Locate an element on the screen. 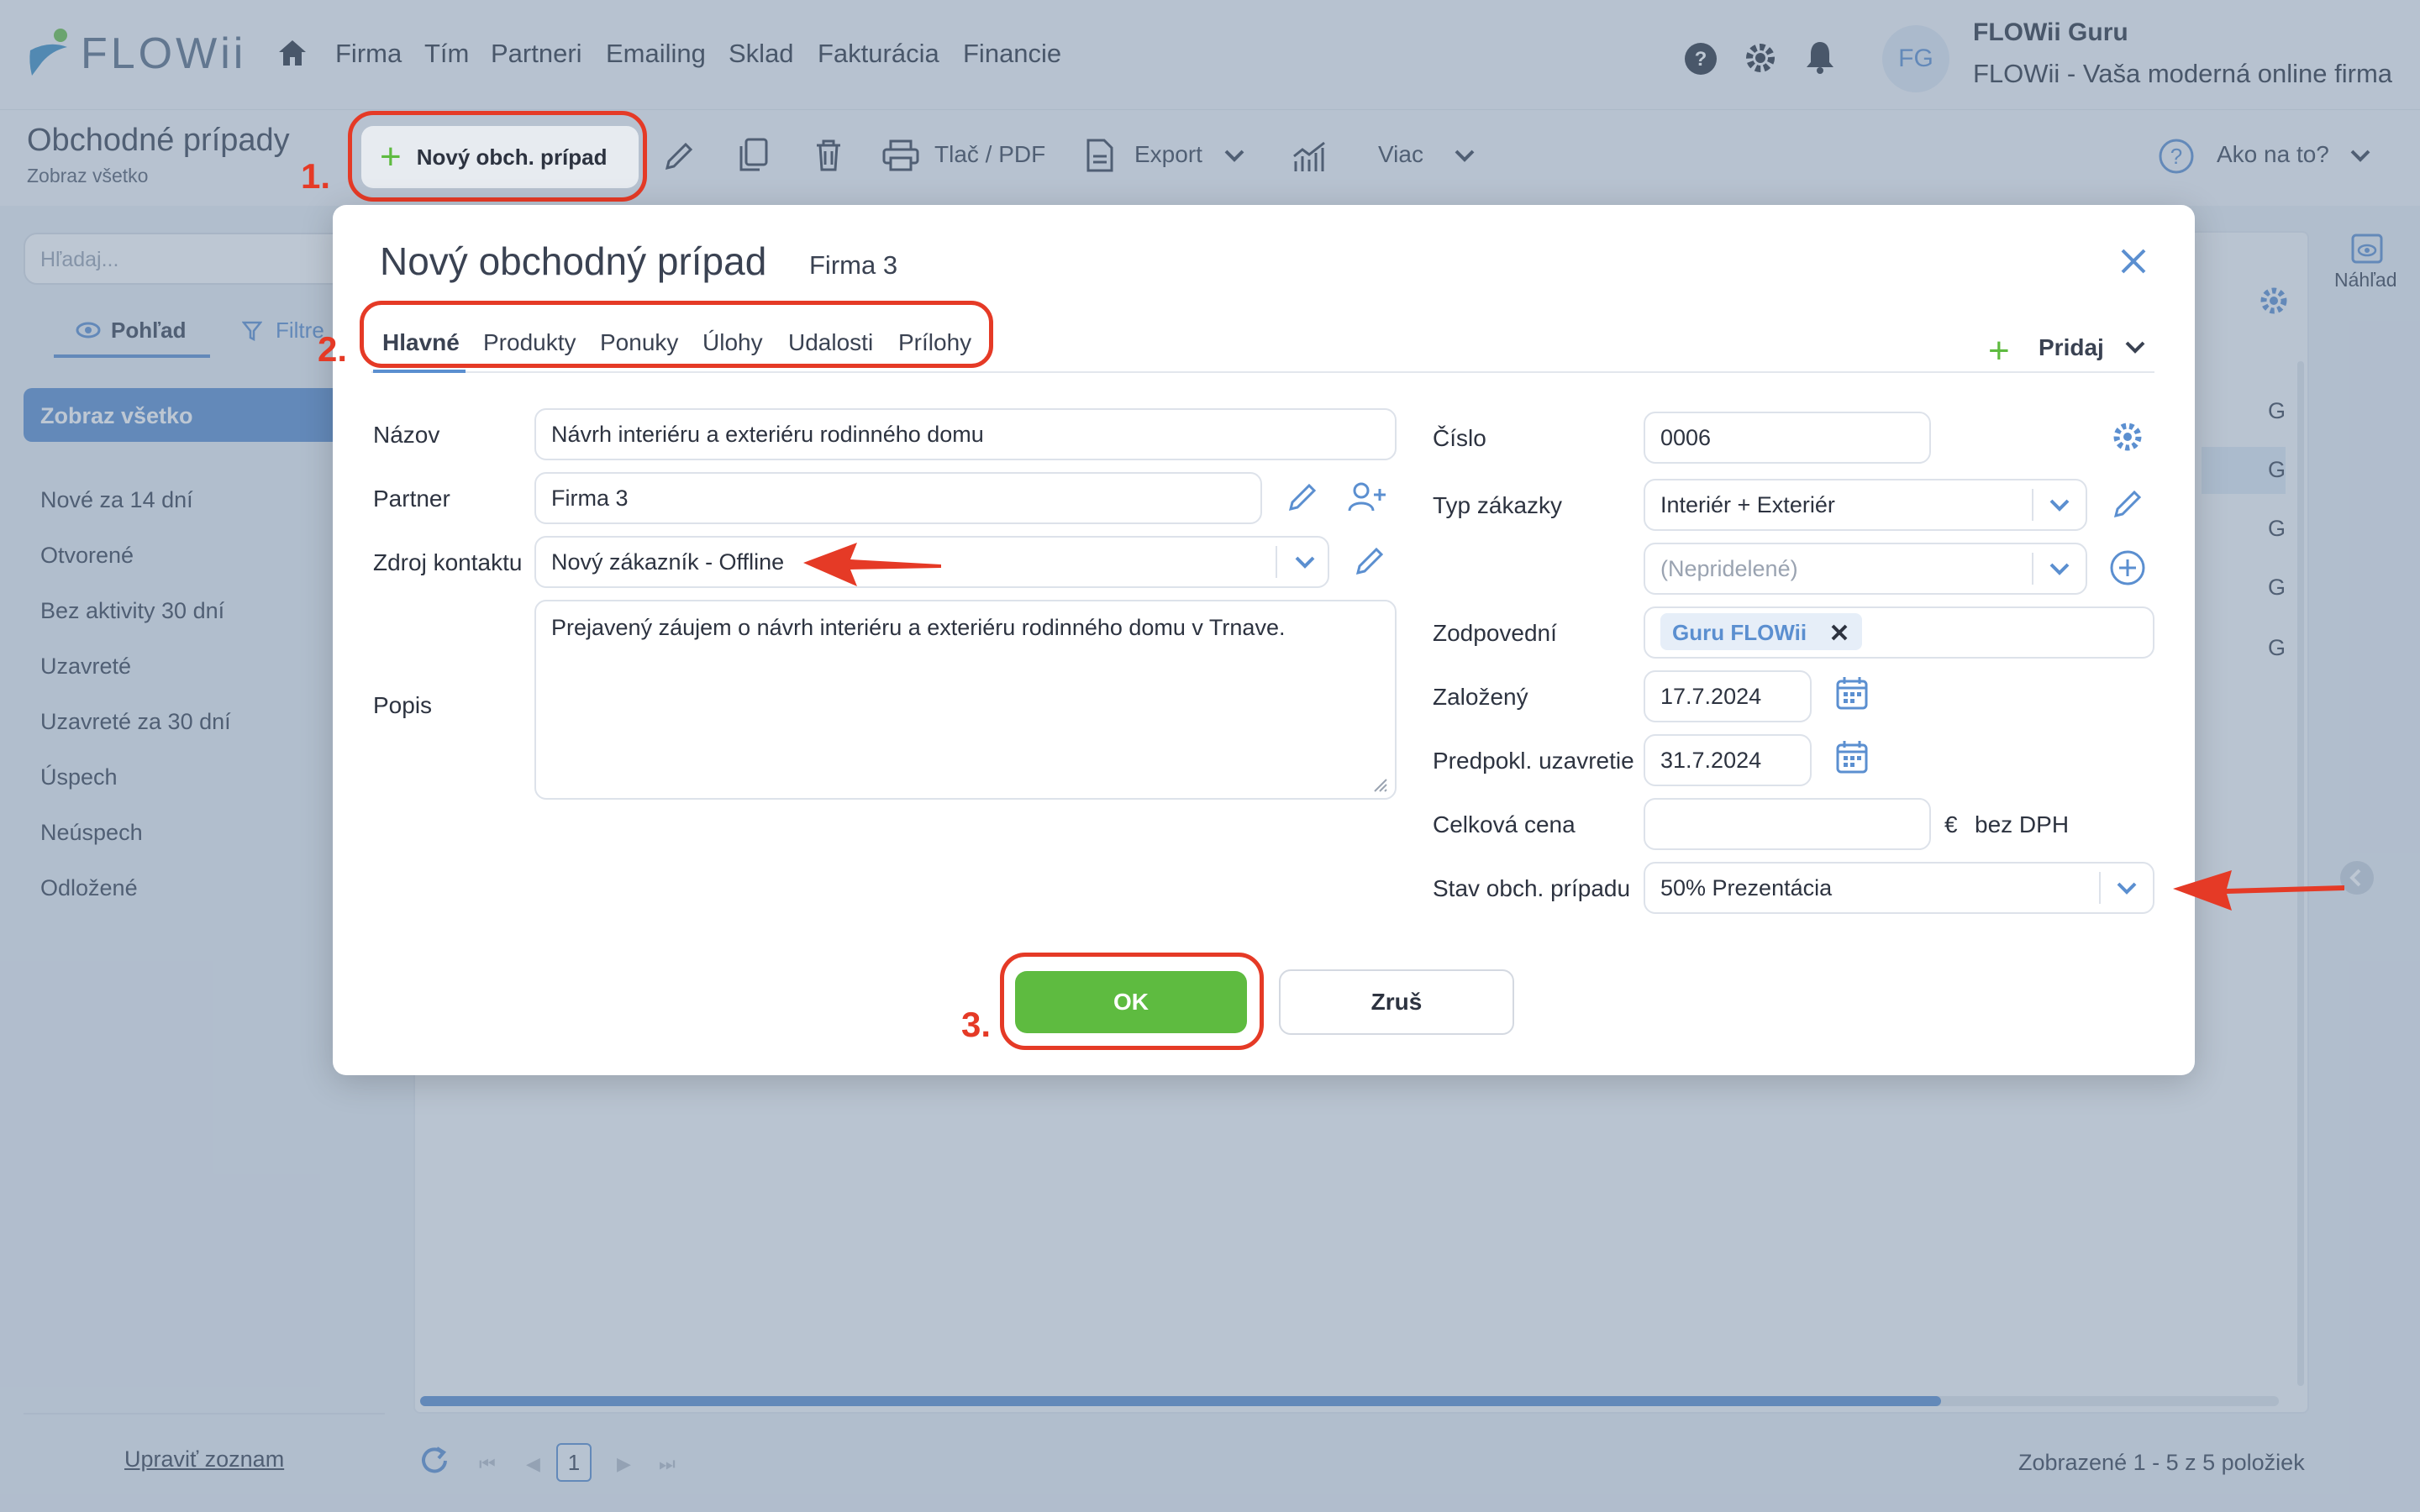  name-label: Názov is located at coordinates (406, 435).